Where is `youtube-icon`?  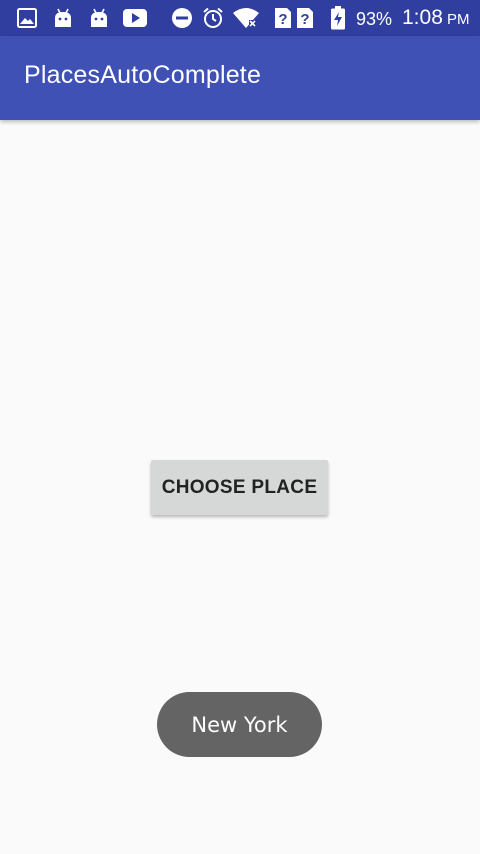
youtube-icon is located at coordinates (135, 18).